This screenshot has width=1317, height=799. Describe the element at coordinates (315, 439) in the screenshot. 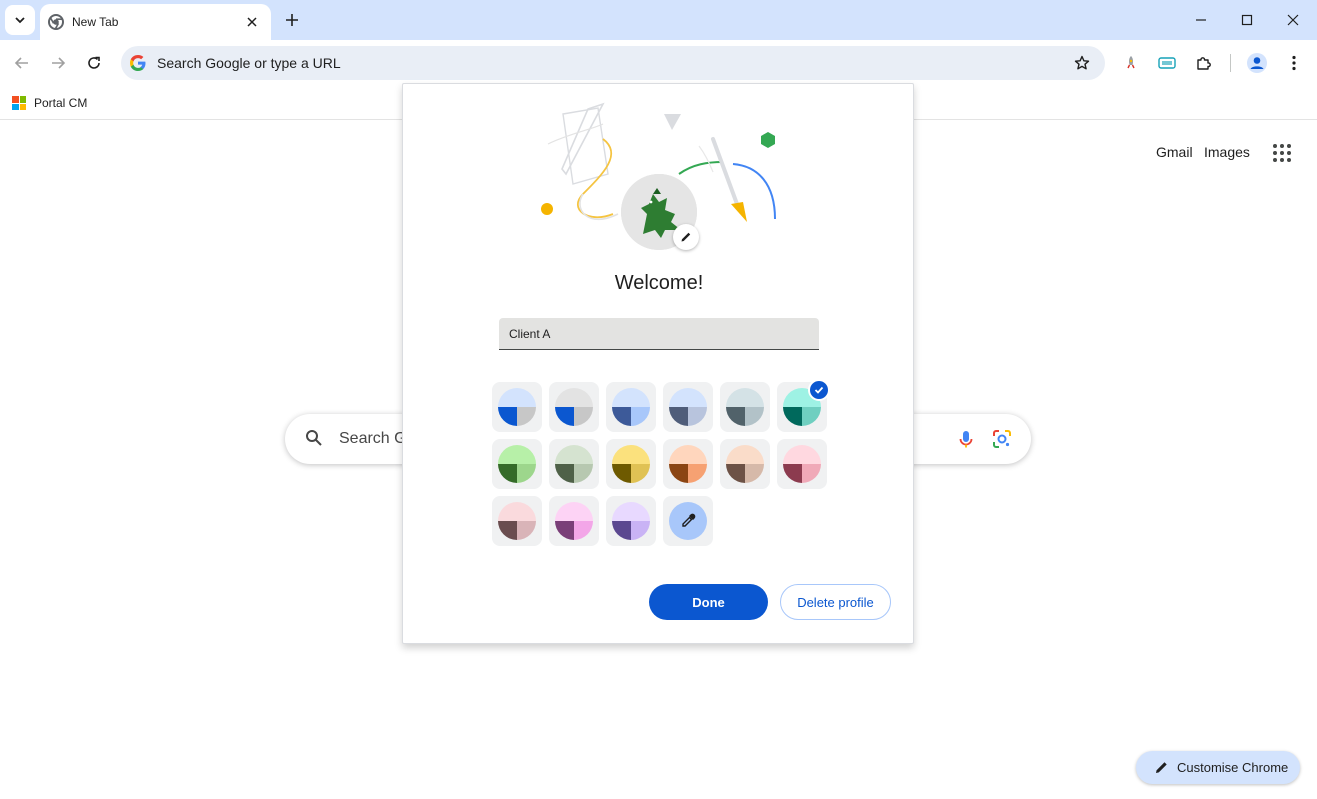

I see `search-icon` at that location.